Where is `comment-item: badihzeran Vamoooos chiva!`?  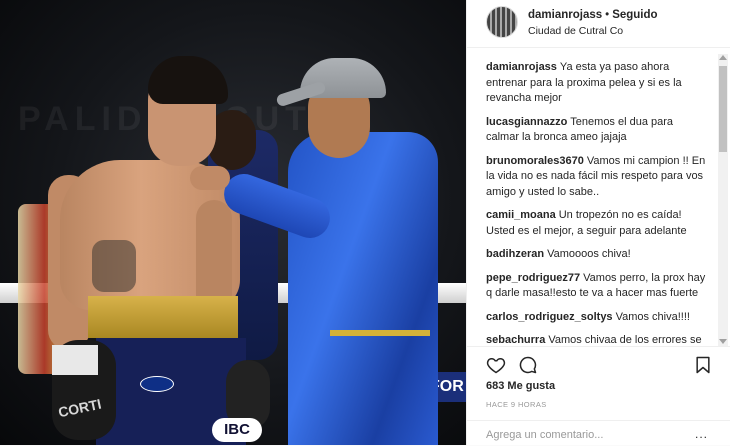
comment-item: badihzeran Vamoooos chiva! is located at coordinates (597, 255).